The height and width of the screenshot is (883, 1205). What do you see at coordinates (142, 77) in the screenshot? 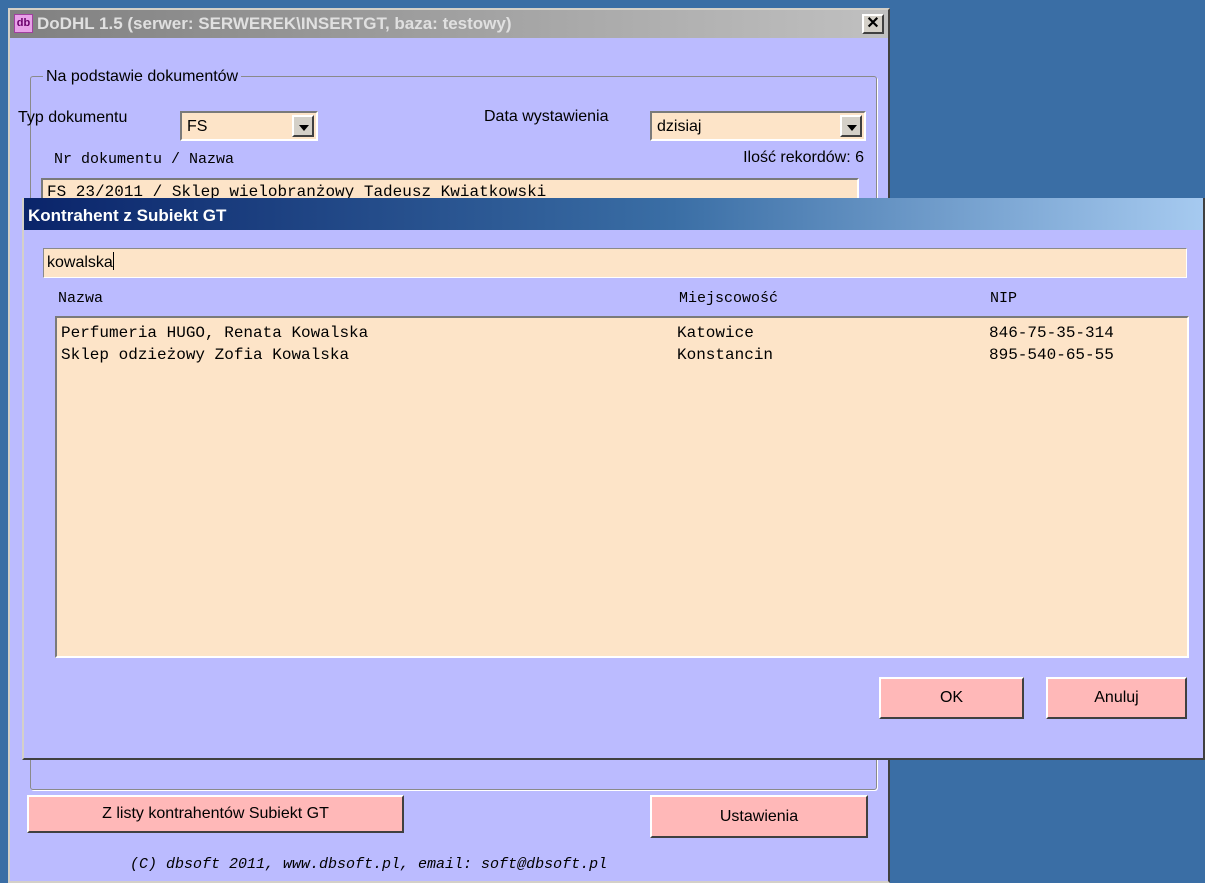
I see `group-label: Na podstawie dokumentów` at bounding box center [142, 77].